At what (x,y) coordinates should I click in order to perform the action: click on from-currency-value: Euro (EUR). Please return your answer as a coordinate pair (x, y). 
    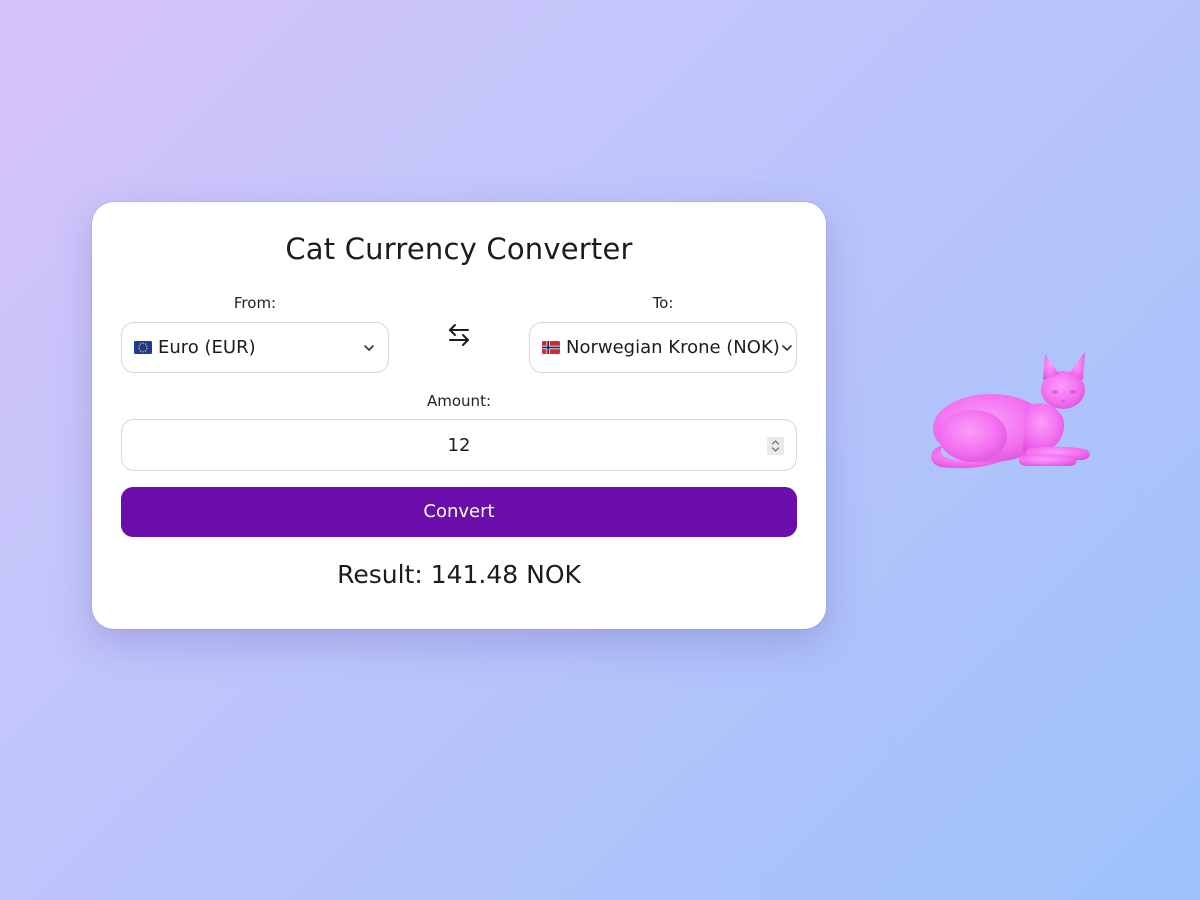
    Looking at the image, I should click on (207, 347).